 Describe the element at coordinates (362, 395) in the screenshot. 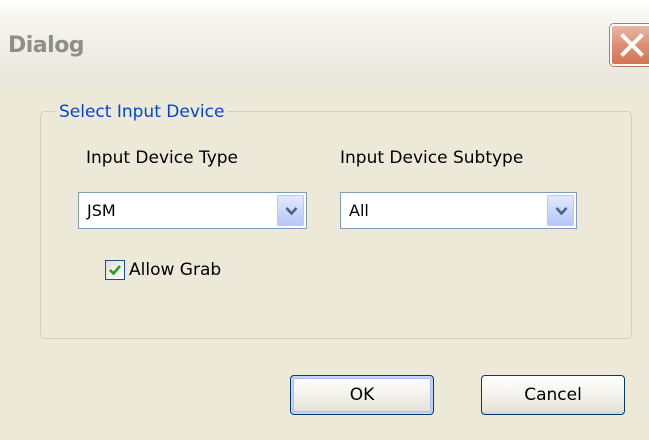

I see `ok-button: OK` at that location.